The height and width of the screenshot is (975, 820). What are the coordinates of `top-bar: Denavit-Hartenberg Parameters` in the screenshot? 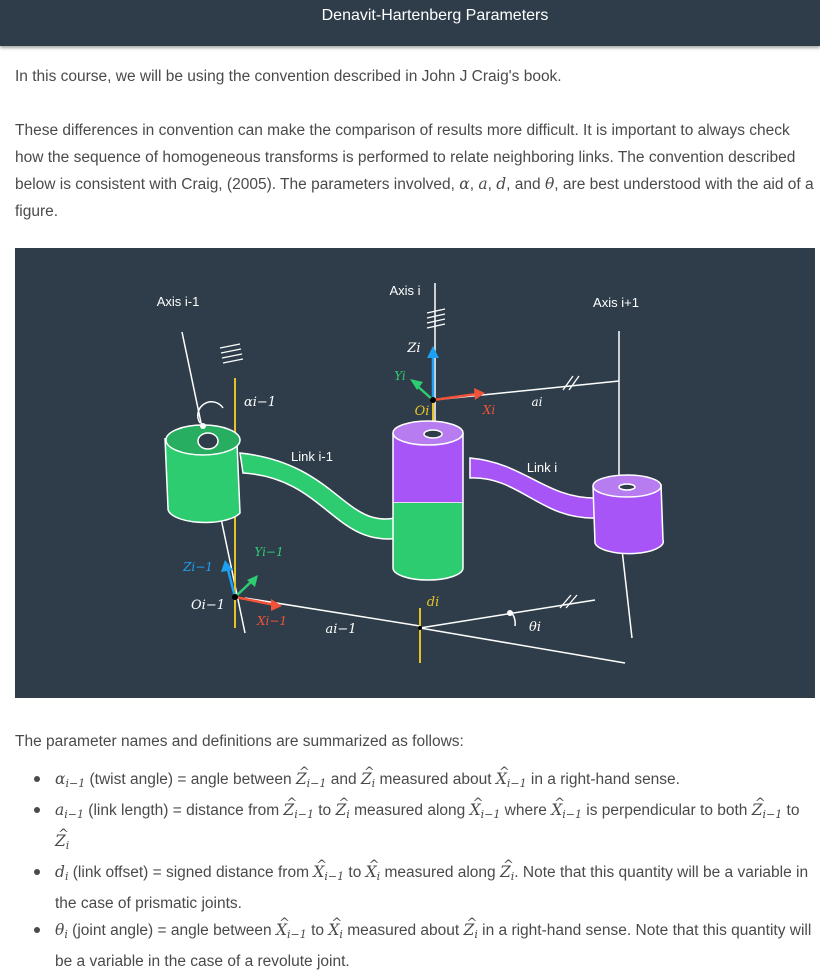 It's located at (410, 23).